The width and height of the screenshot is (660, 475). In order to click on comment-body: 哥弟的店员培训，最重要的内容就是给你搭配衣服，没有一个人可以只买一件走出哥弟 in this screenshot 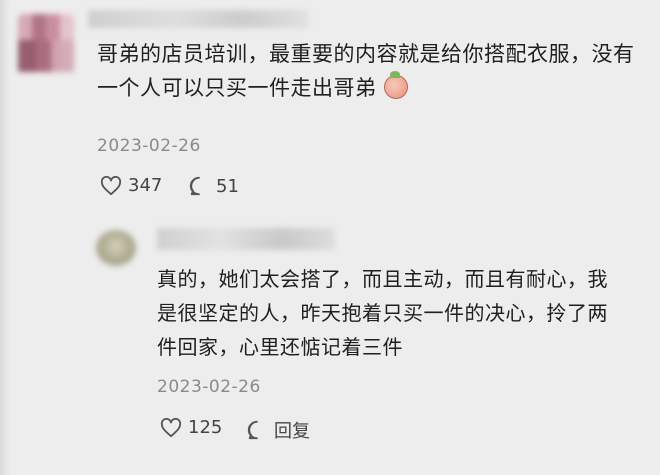, I will do `click(369, 71)`.